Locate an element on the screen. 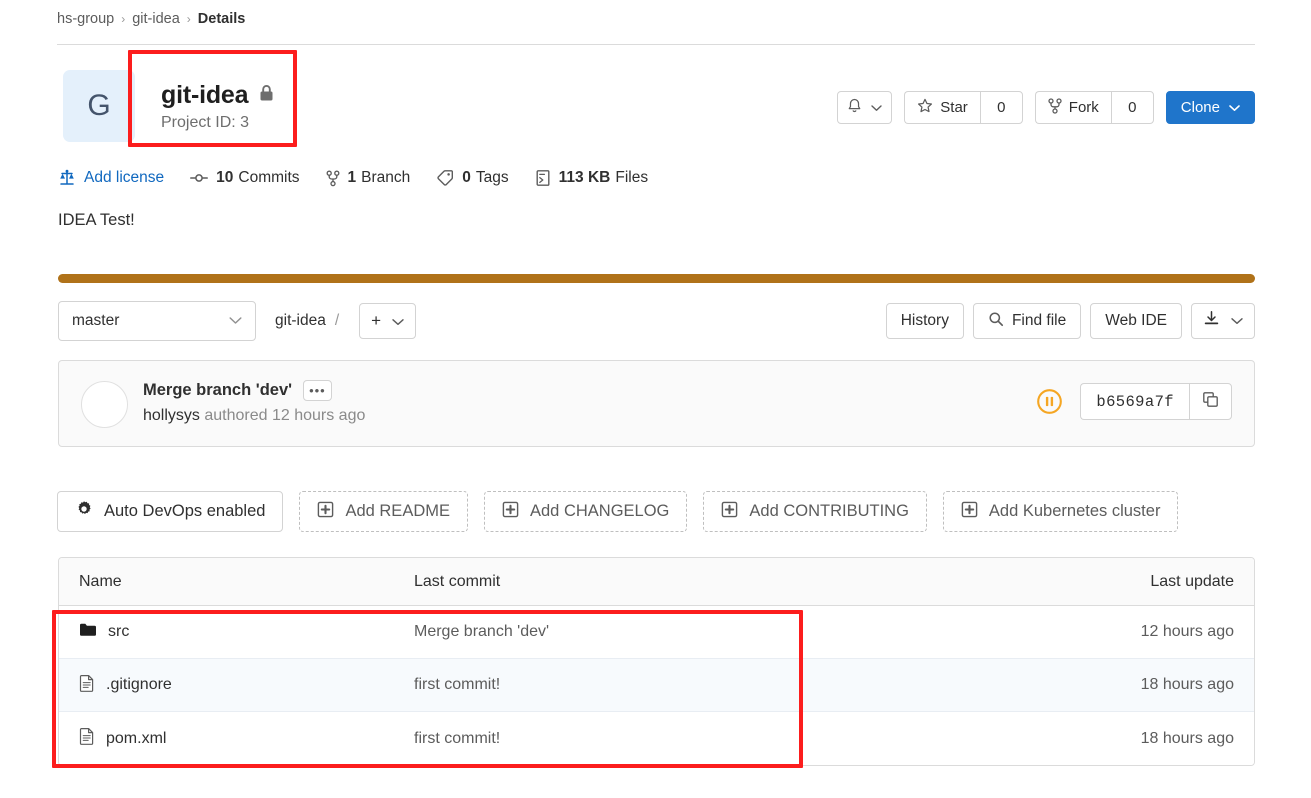 Image resolution: width=1311 pixels, height=798 pixels. add-contributing-button: Add CONTRIBUTING is located at coordinates (815, 511).